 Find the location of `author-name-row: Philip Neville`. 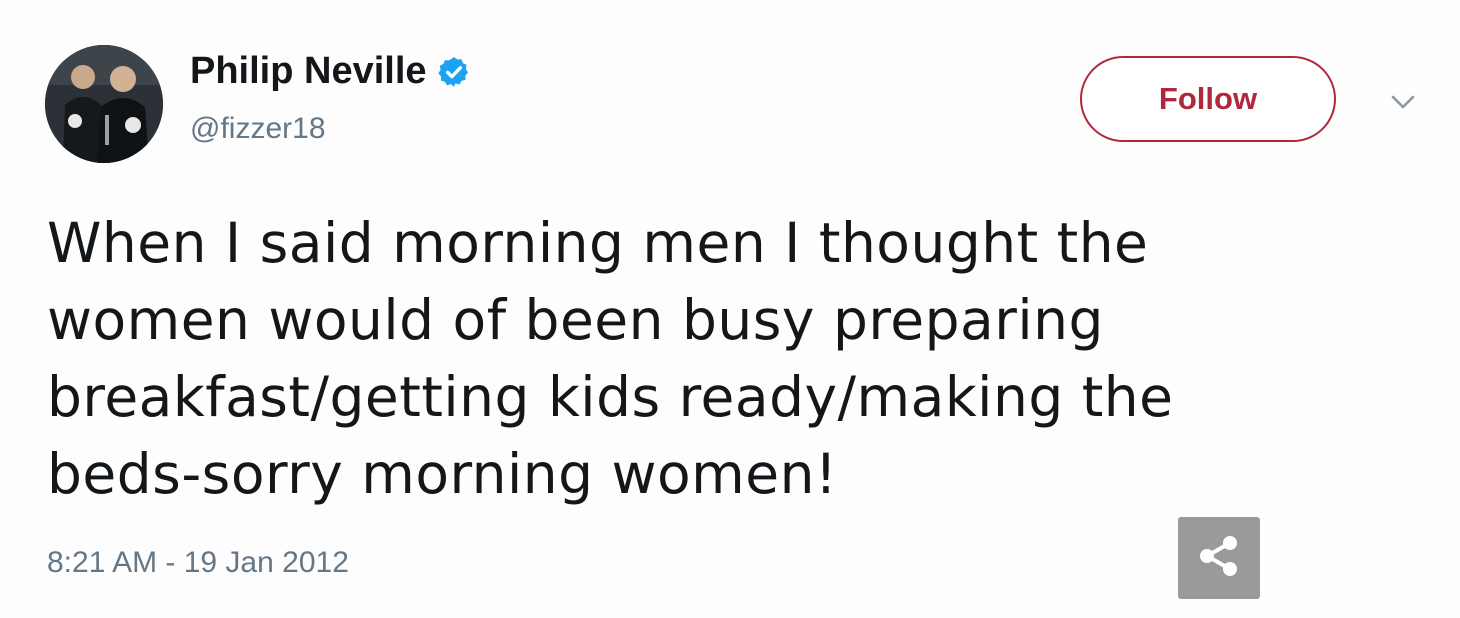

author-name-row: Philip Neville is located at coordinates (330, 71).